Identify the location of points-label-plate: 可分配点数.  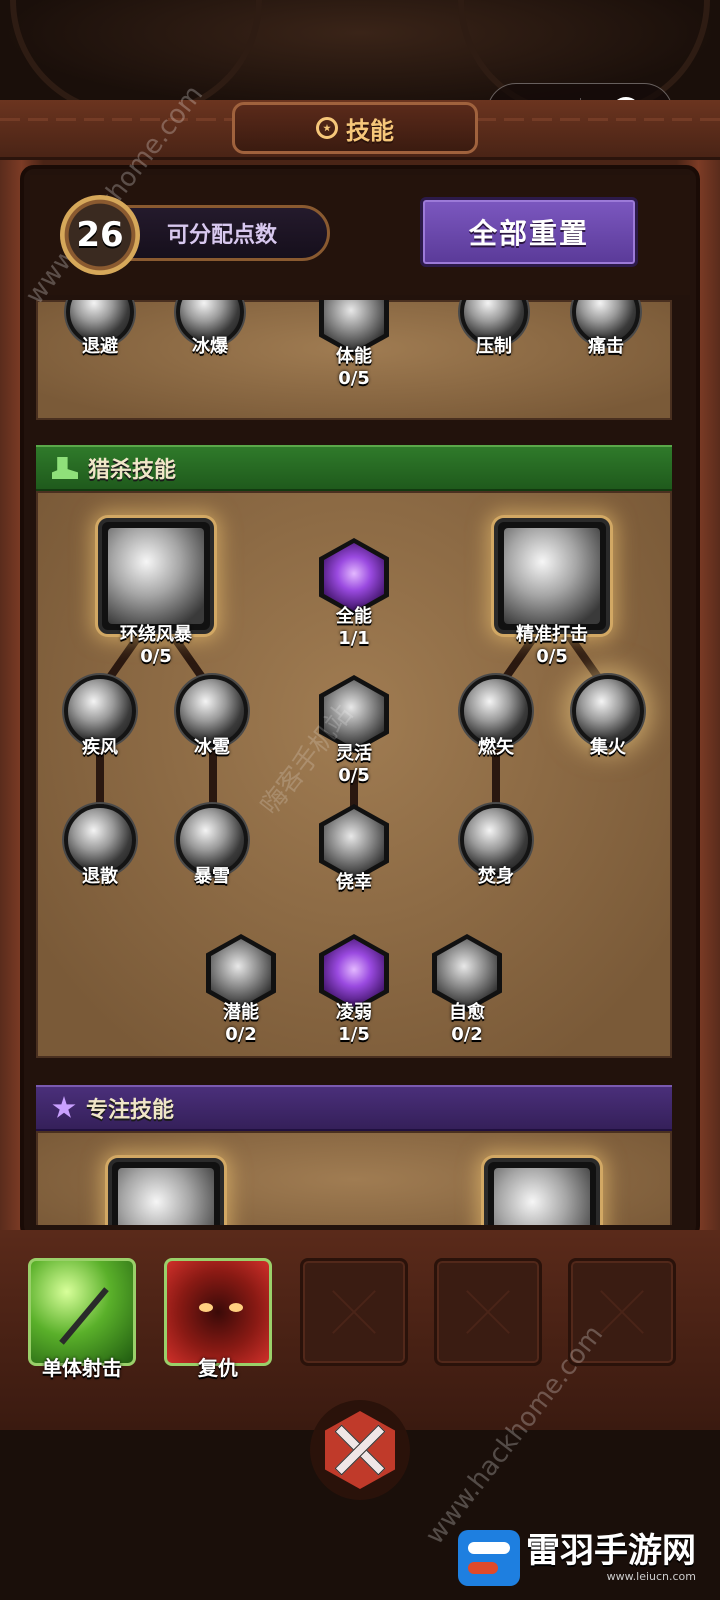
(225, 233).